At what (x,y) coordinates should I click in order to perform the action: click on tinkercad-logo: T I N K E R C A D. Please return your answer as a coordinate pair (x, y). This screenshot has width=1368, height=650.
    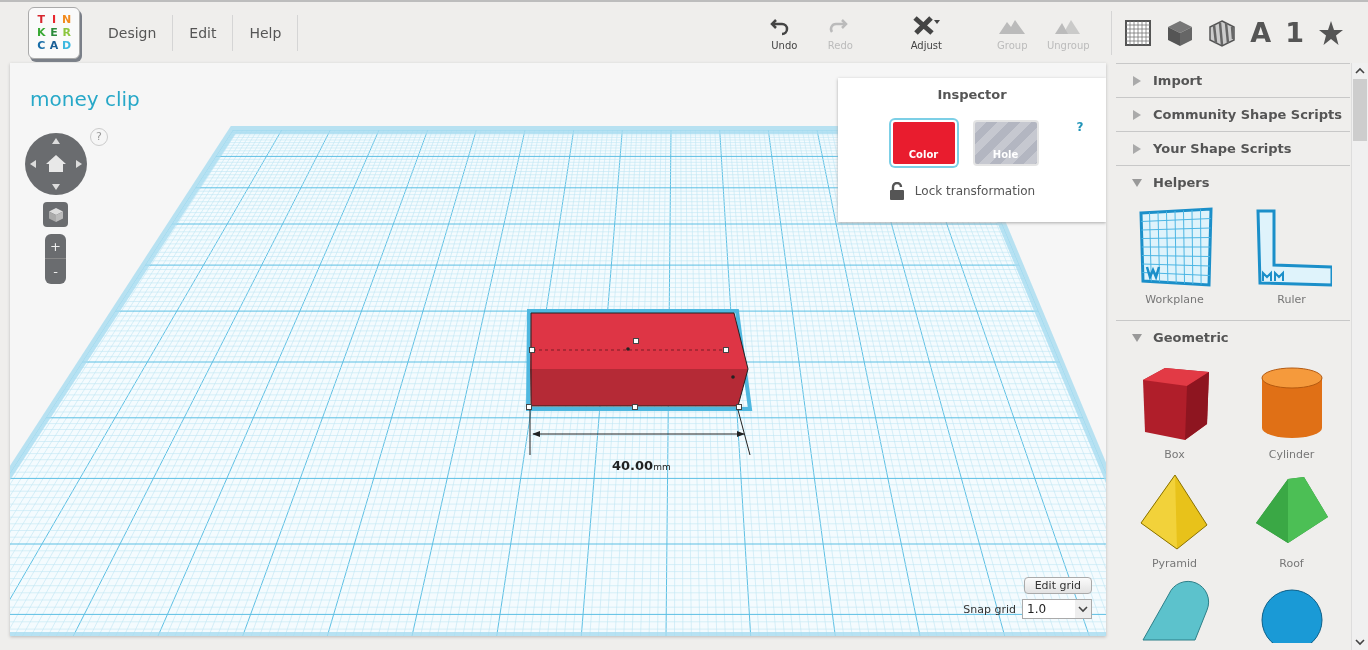
    Looking at the image, I should click on (54, 32).